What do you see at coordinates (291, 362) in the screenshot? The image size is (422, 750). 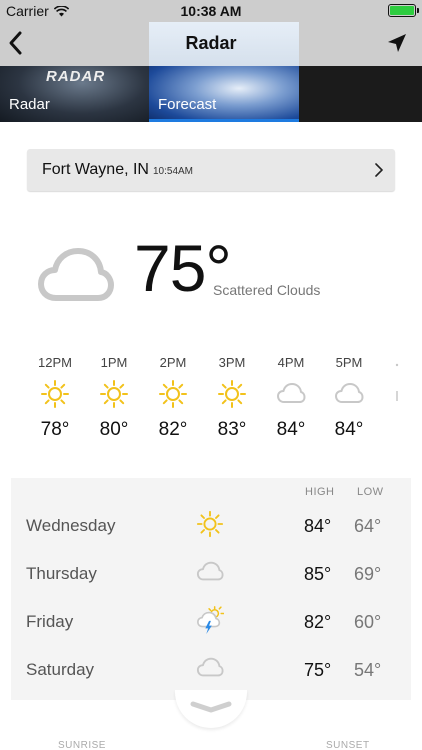 I see `hour-time: 4PM` at bounding box center [291, 362].